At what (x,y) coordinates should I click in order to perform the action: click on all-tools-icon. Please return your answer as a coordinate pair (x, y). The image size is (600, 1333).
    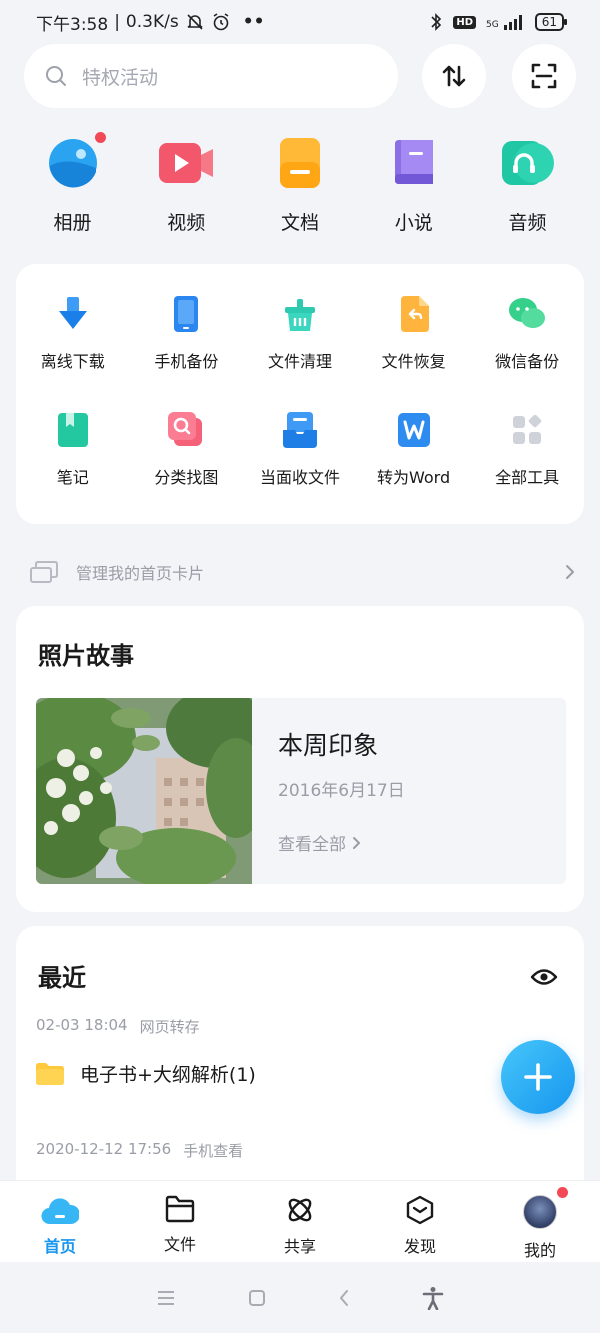
    Looking at the image, I should click on (527, 430).